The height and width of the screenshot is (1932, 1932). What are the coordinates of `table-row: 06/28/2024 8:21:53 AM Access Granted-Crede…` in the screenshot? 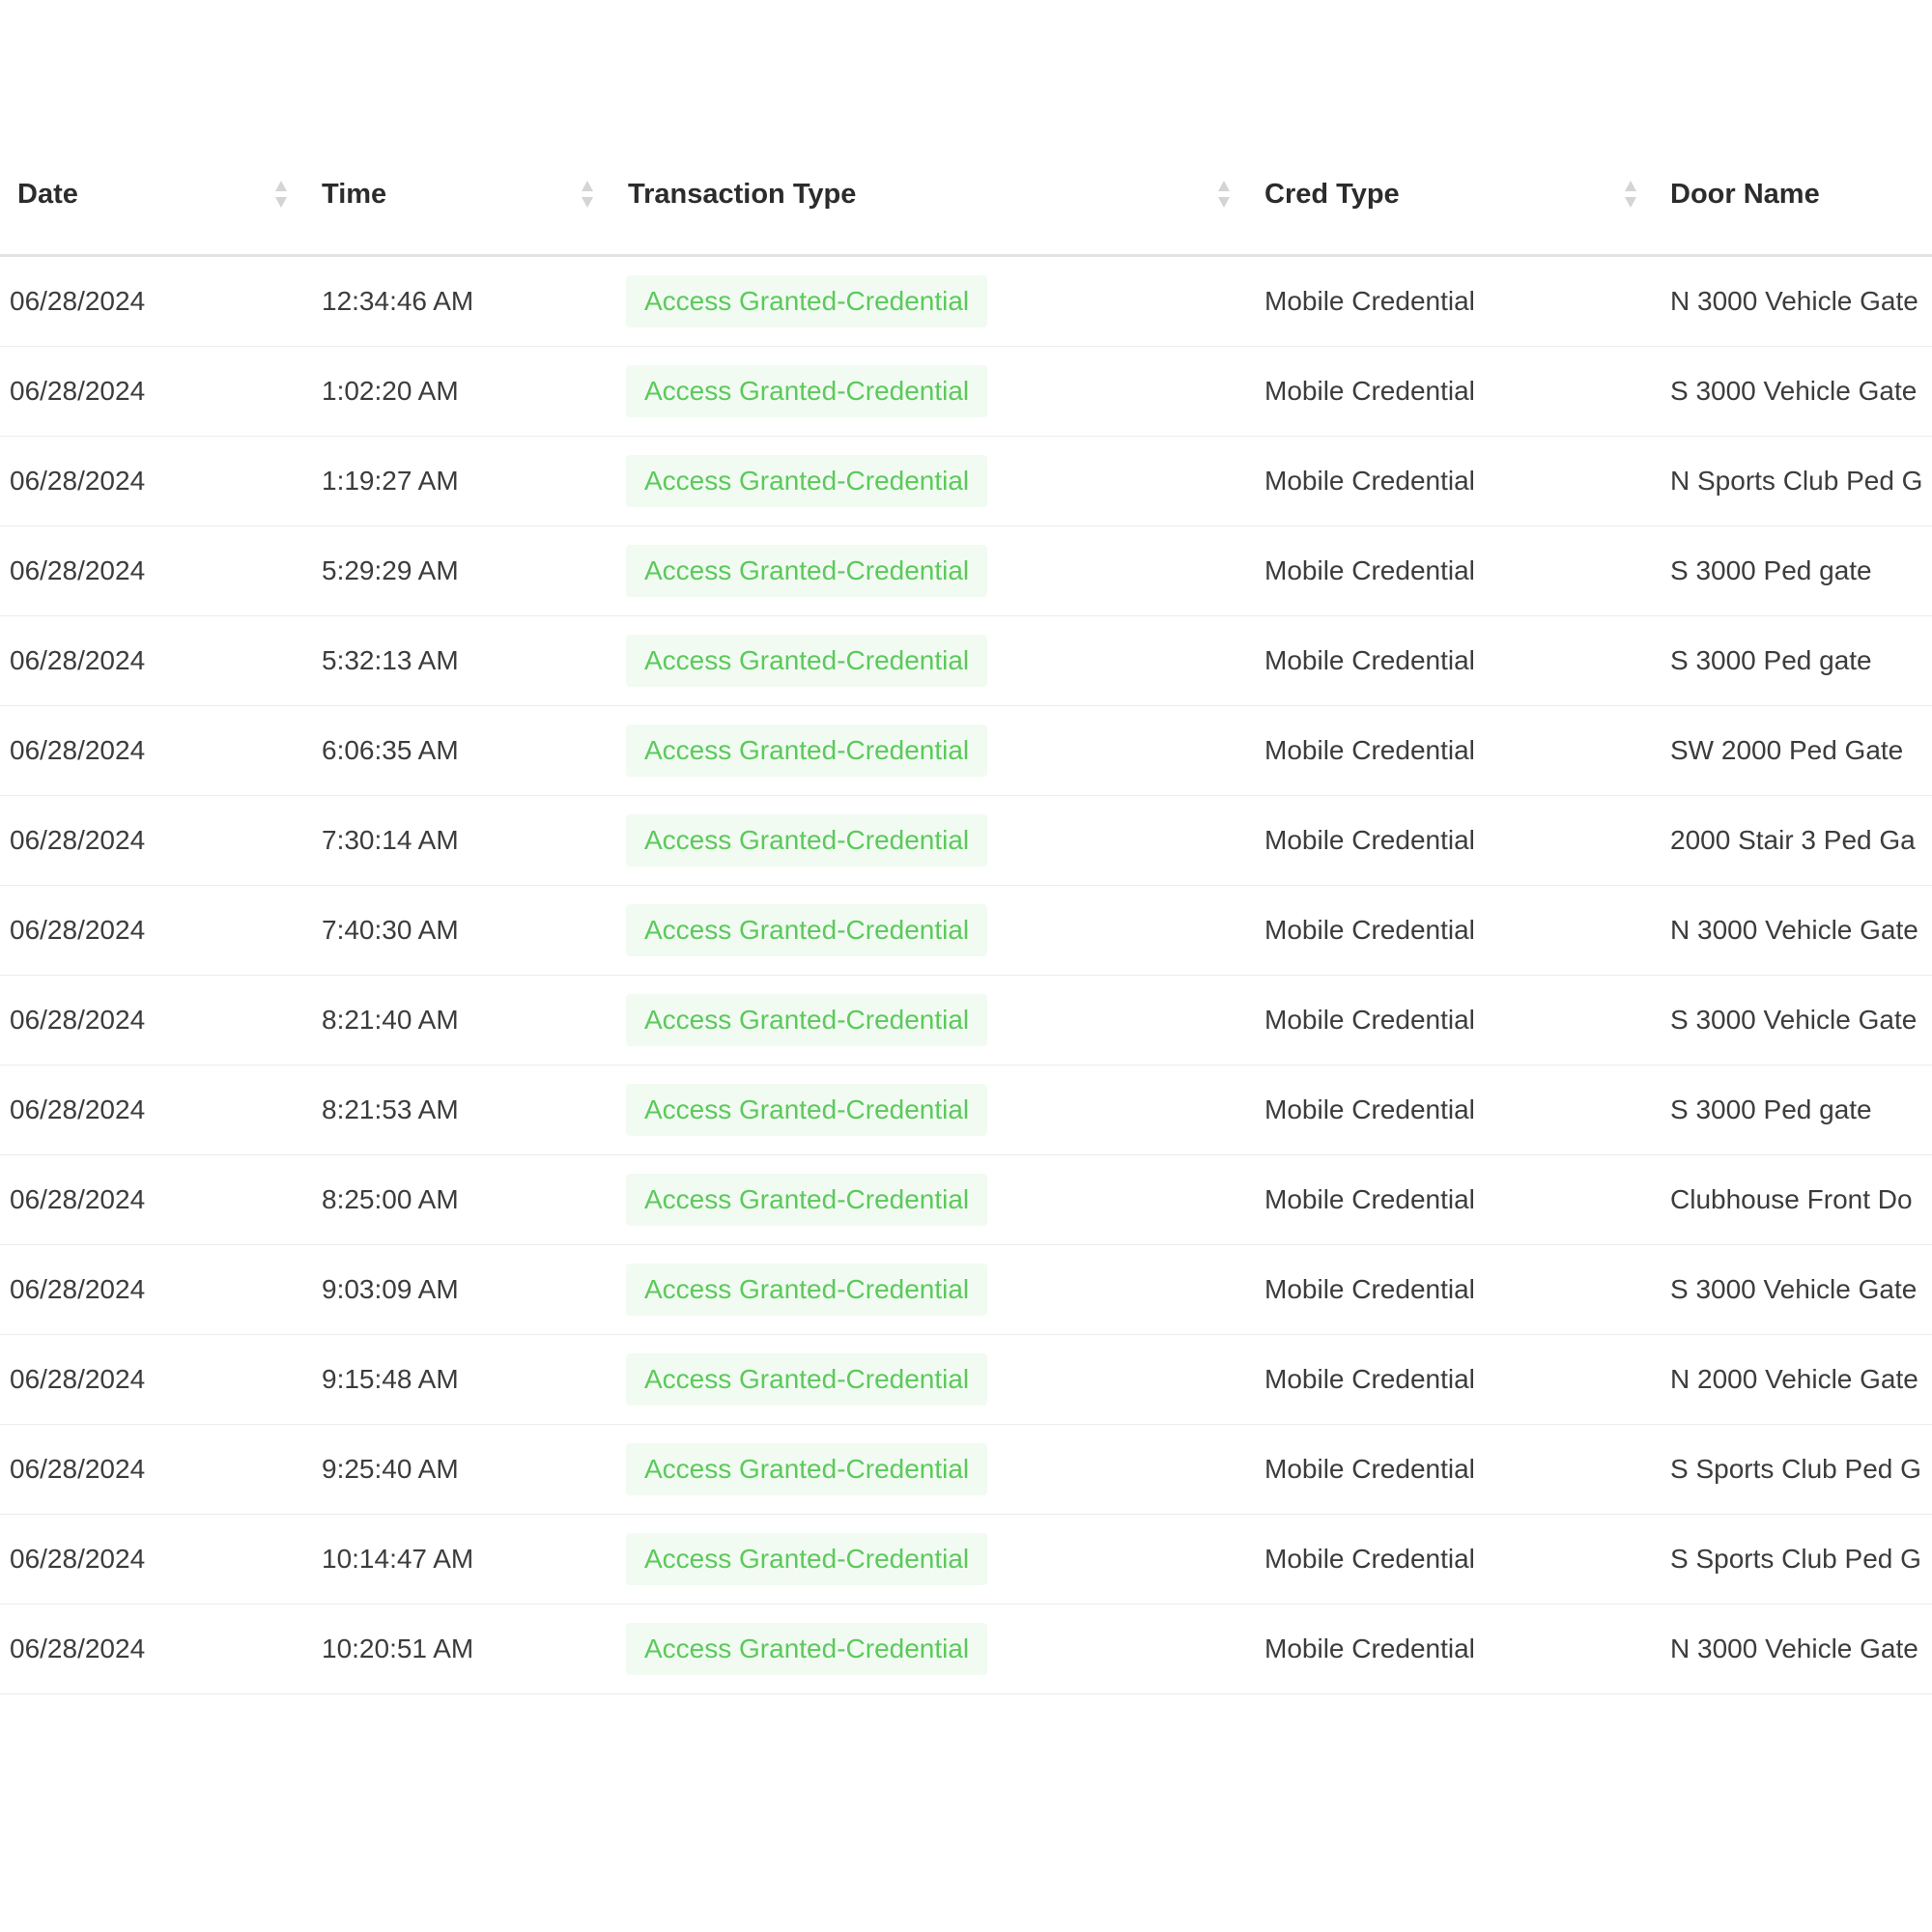 It's located at (966, 1110).